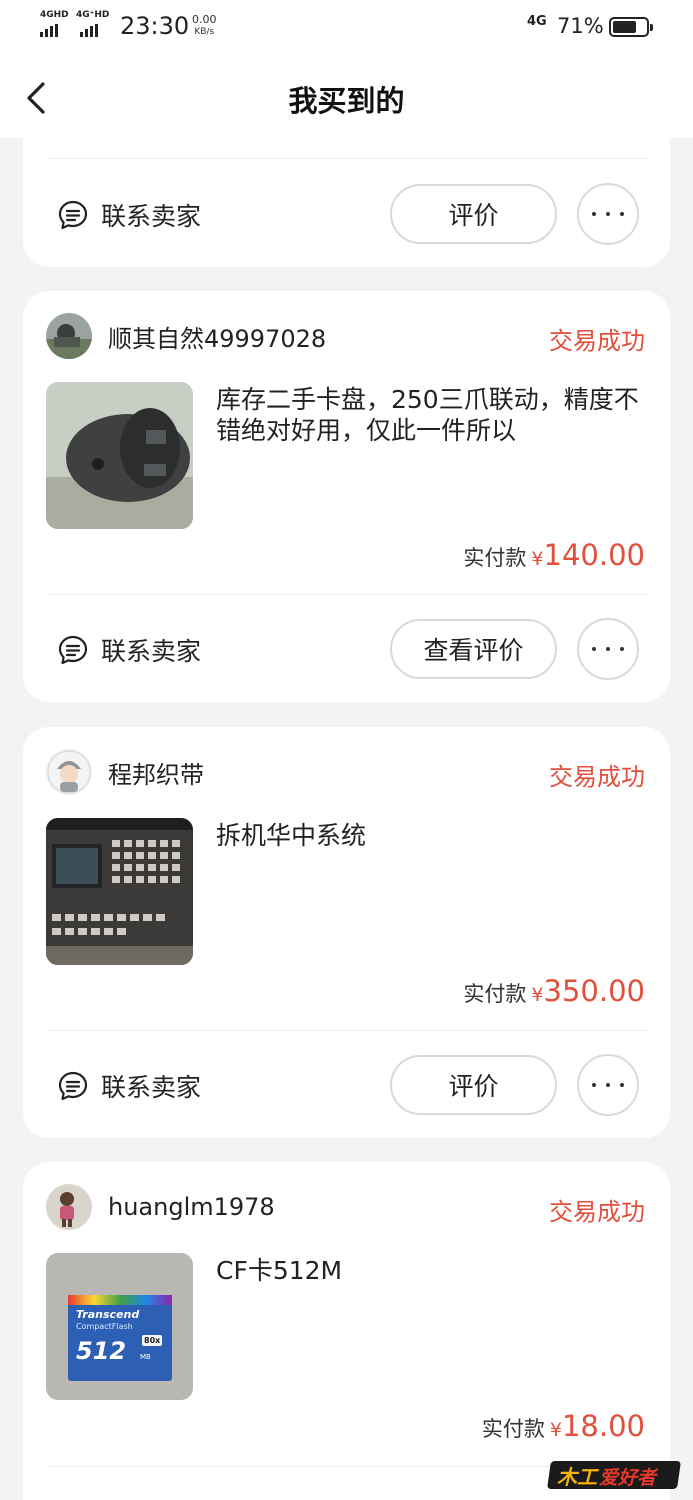 This screenshot has height=1500, width=693. I want to click on battery-percent: 71%, so click(580, 26).